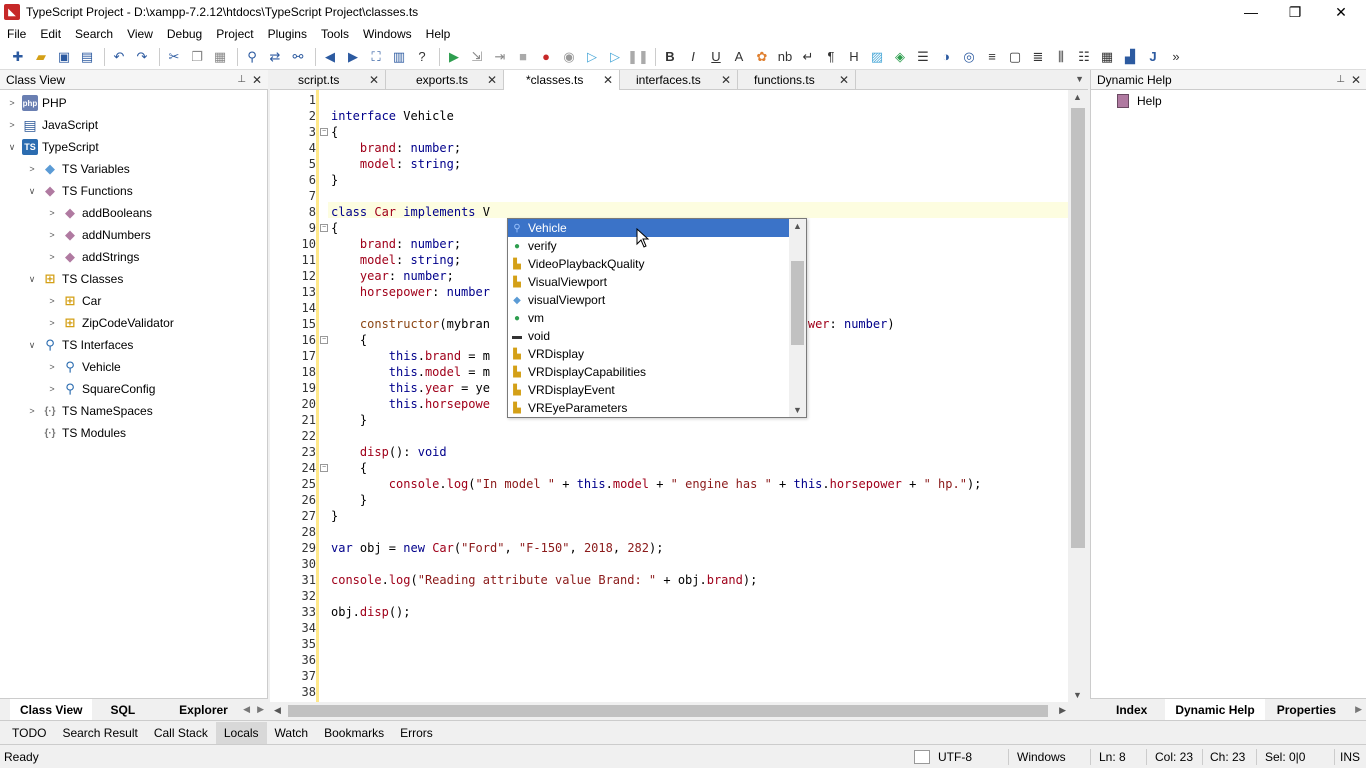  Describe the element at coordinates (134, 257) in the screenshot. I see `tree-item-addstrings: > ◆ addStrings` at that location.